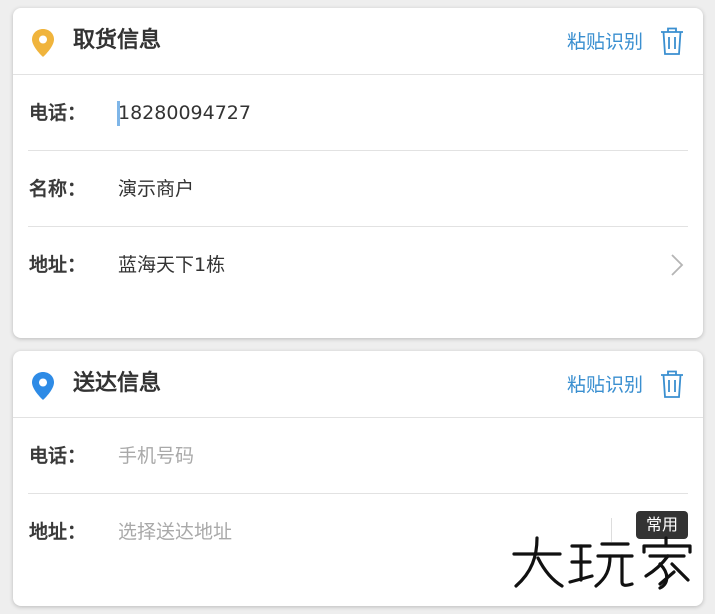 The image size is (715, 614). Describe the element at coordinates (58, 189) in the screenshot. I see `name-label: 名称：` at that location.